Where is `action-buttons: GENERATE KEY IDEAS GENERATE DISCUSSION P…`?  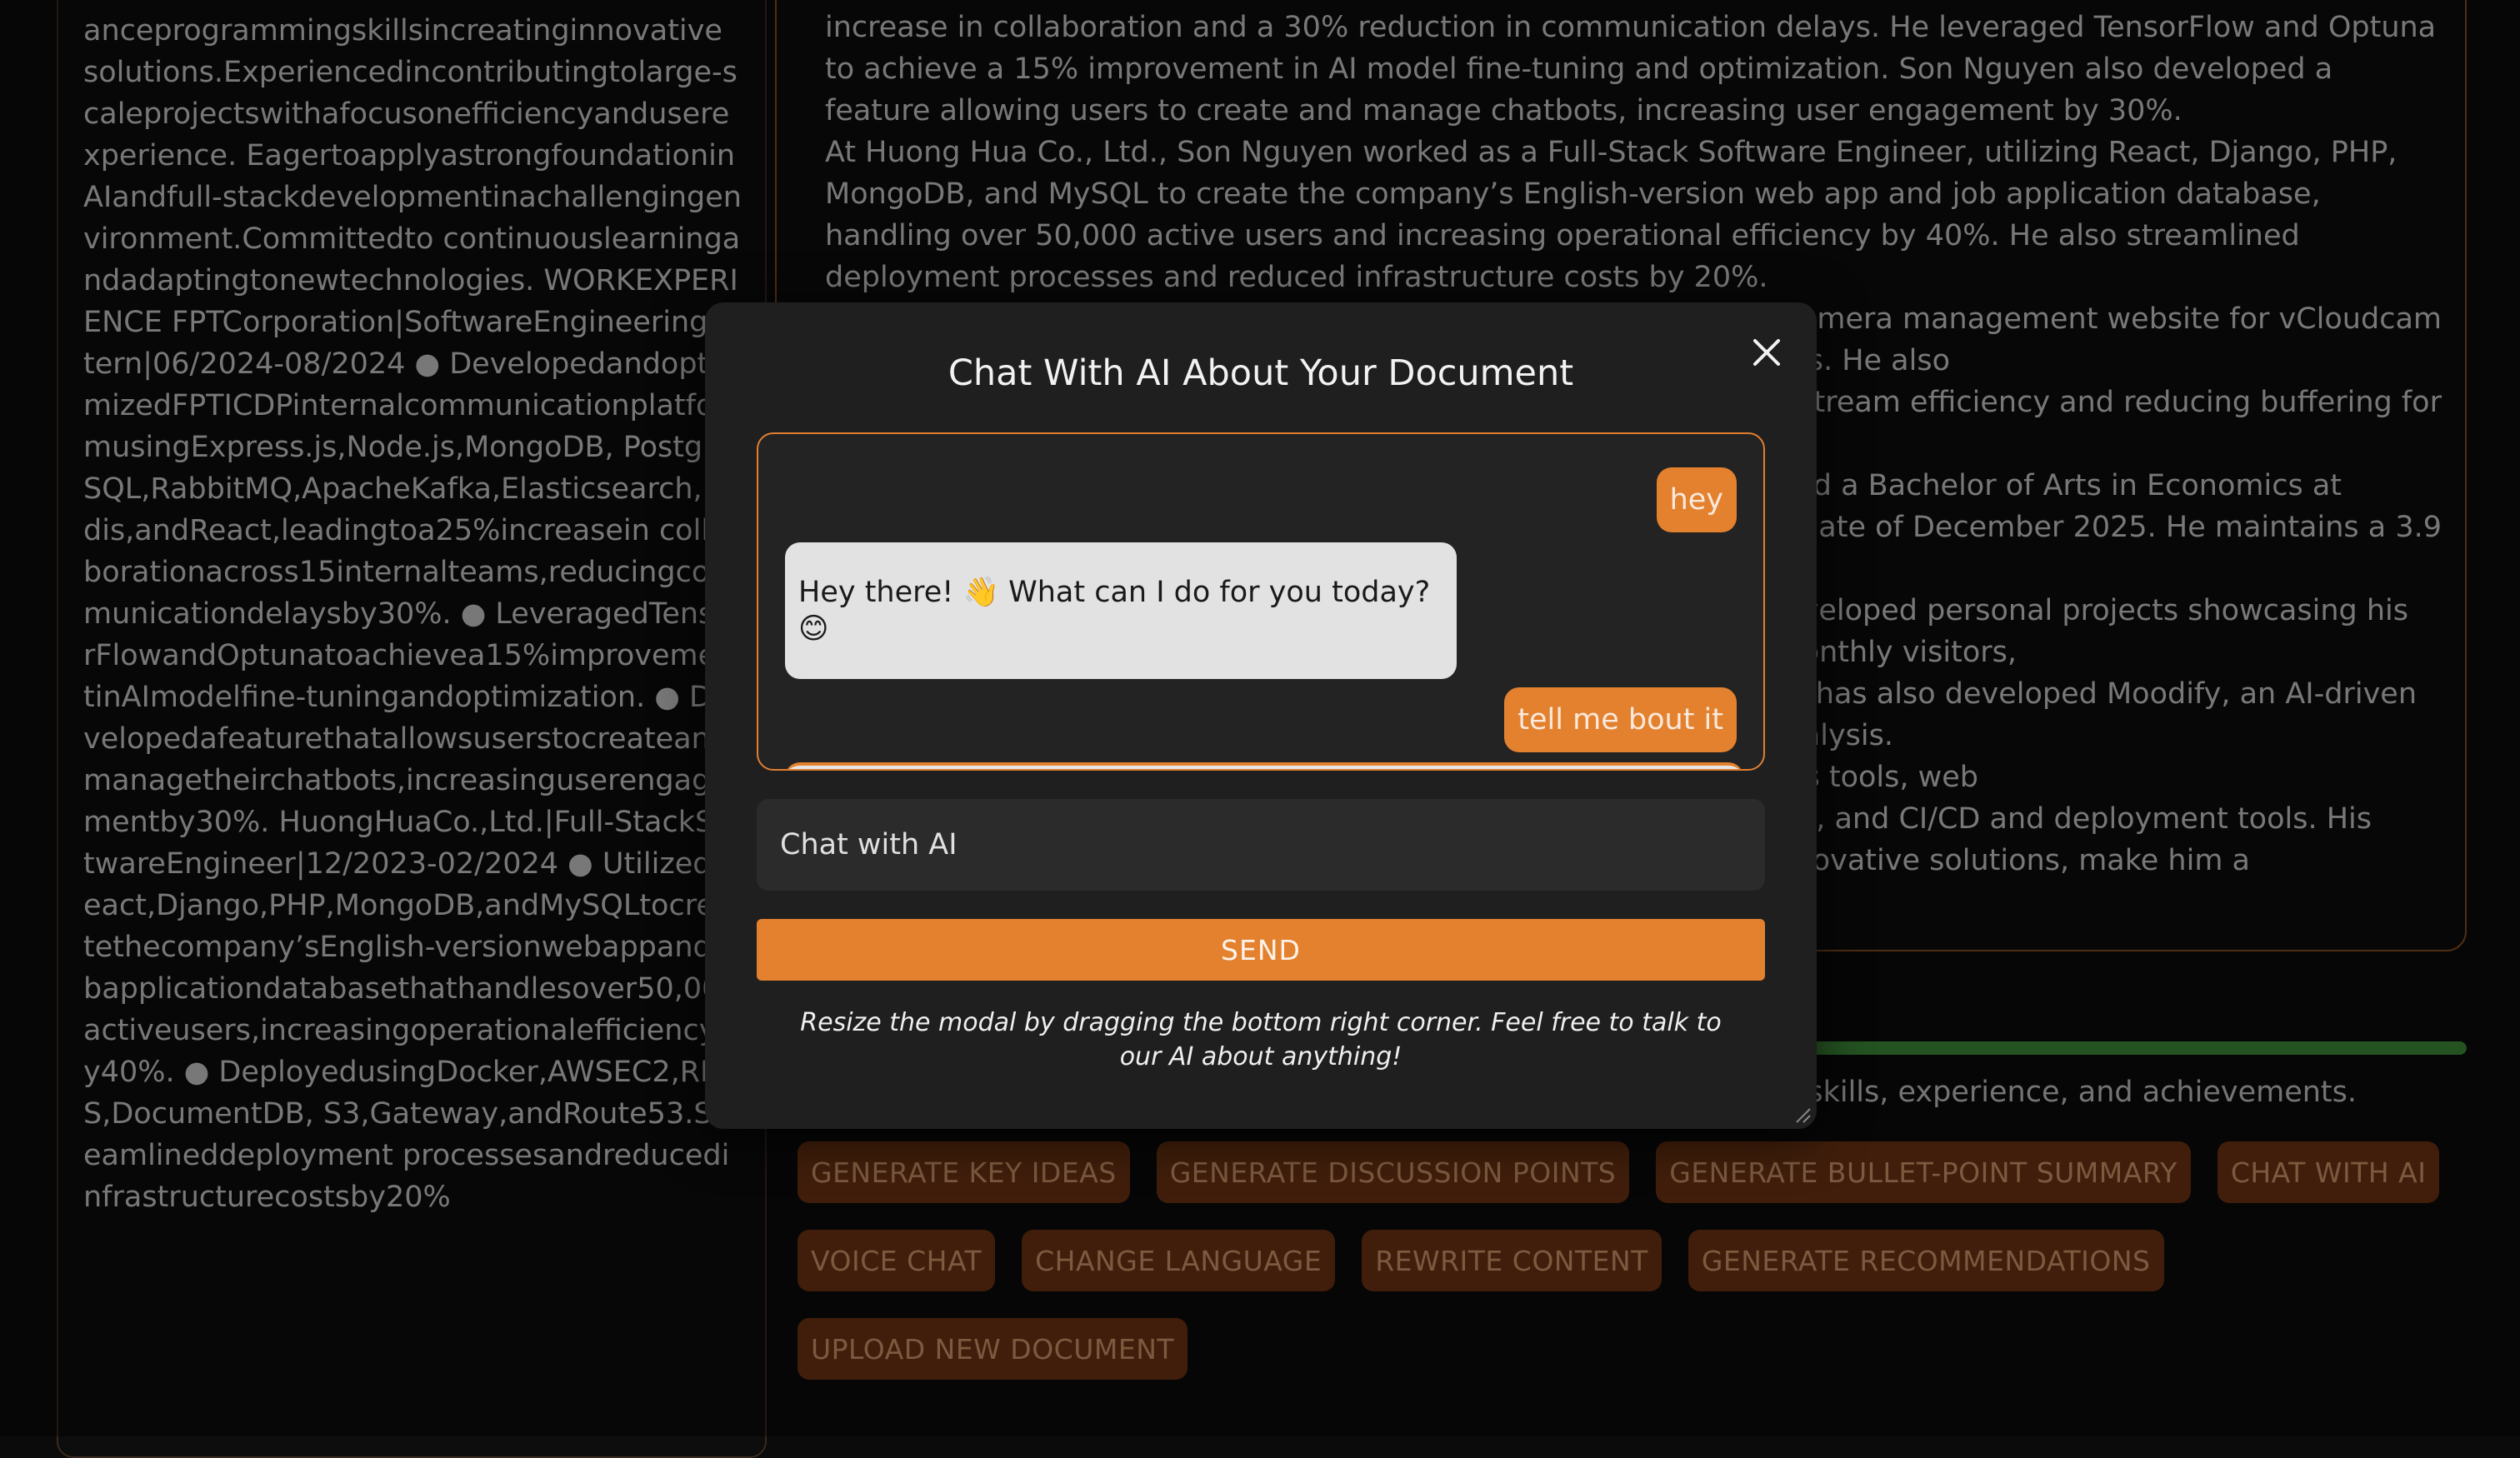 action-buttons: GENERATE KEY IDEAS GENERATE DISCUSSION P… is located at coordinates (1631, 1273).